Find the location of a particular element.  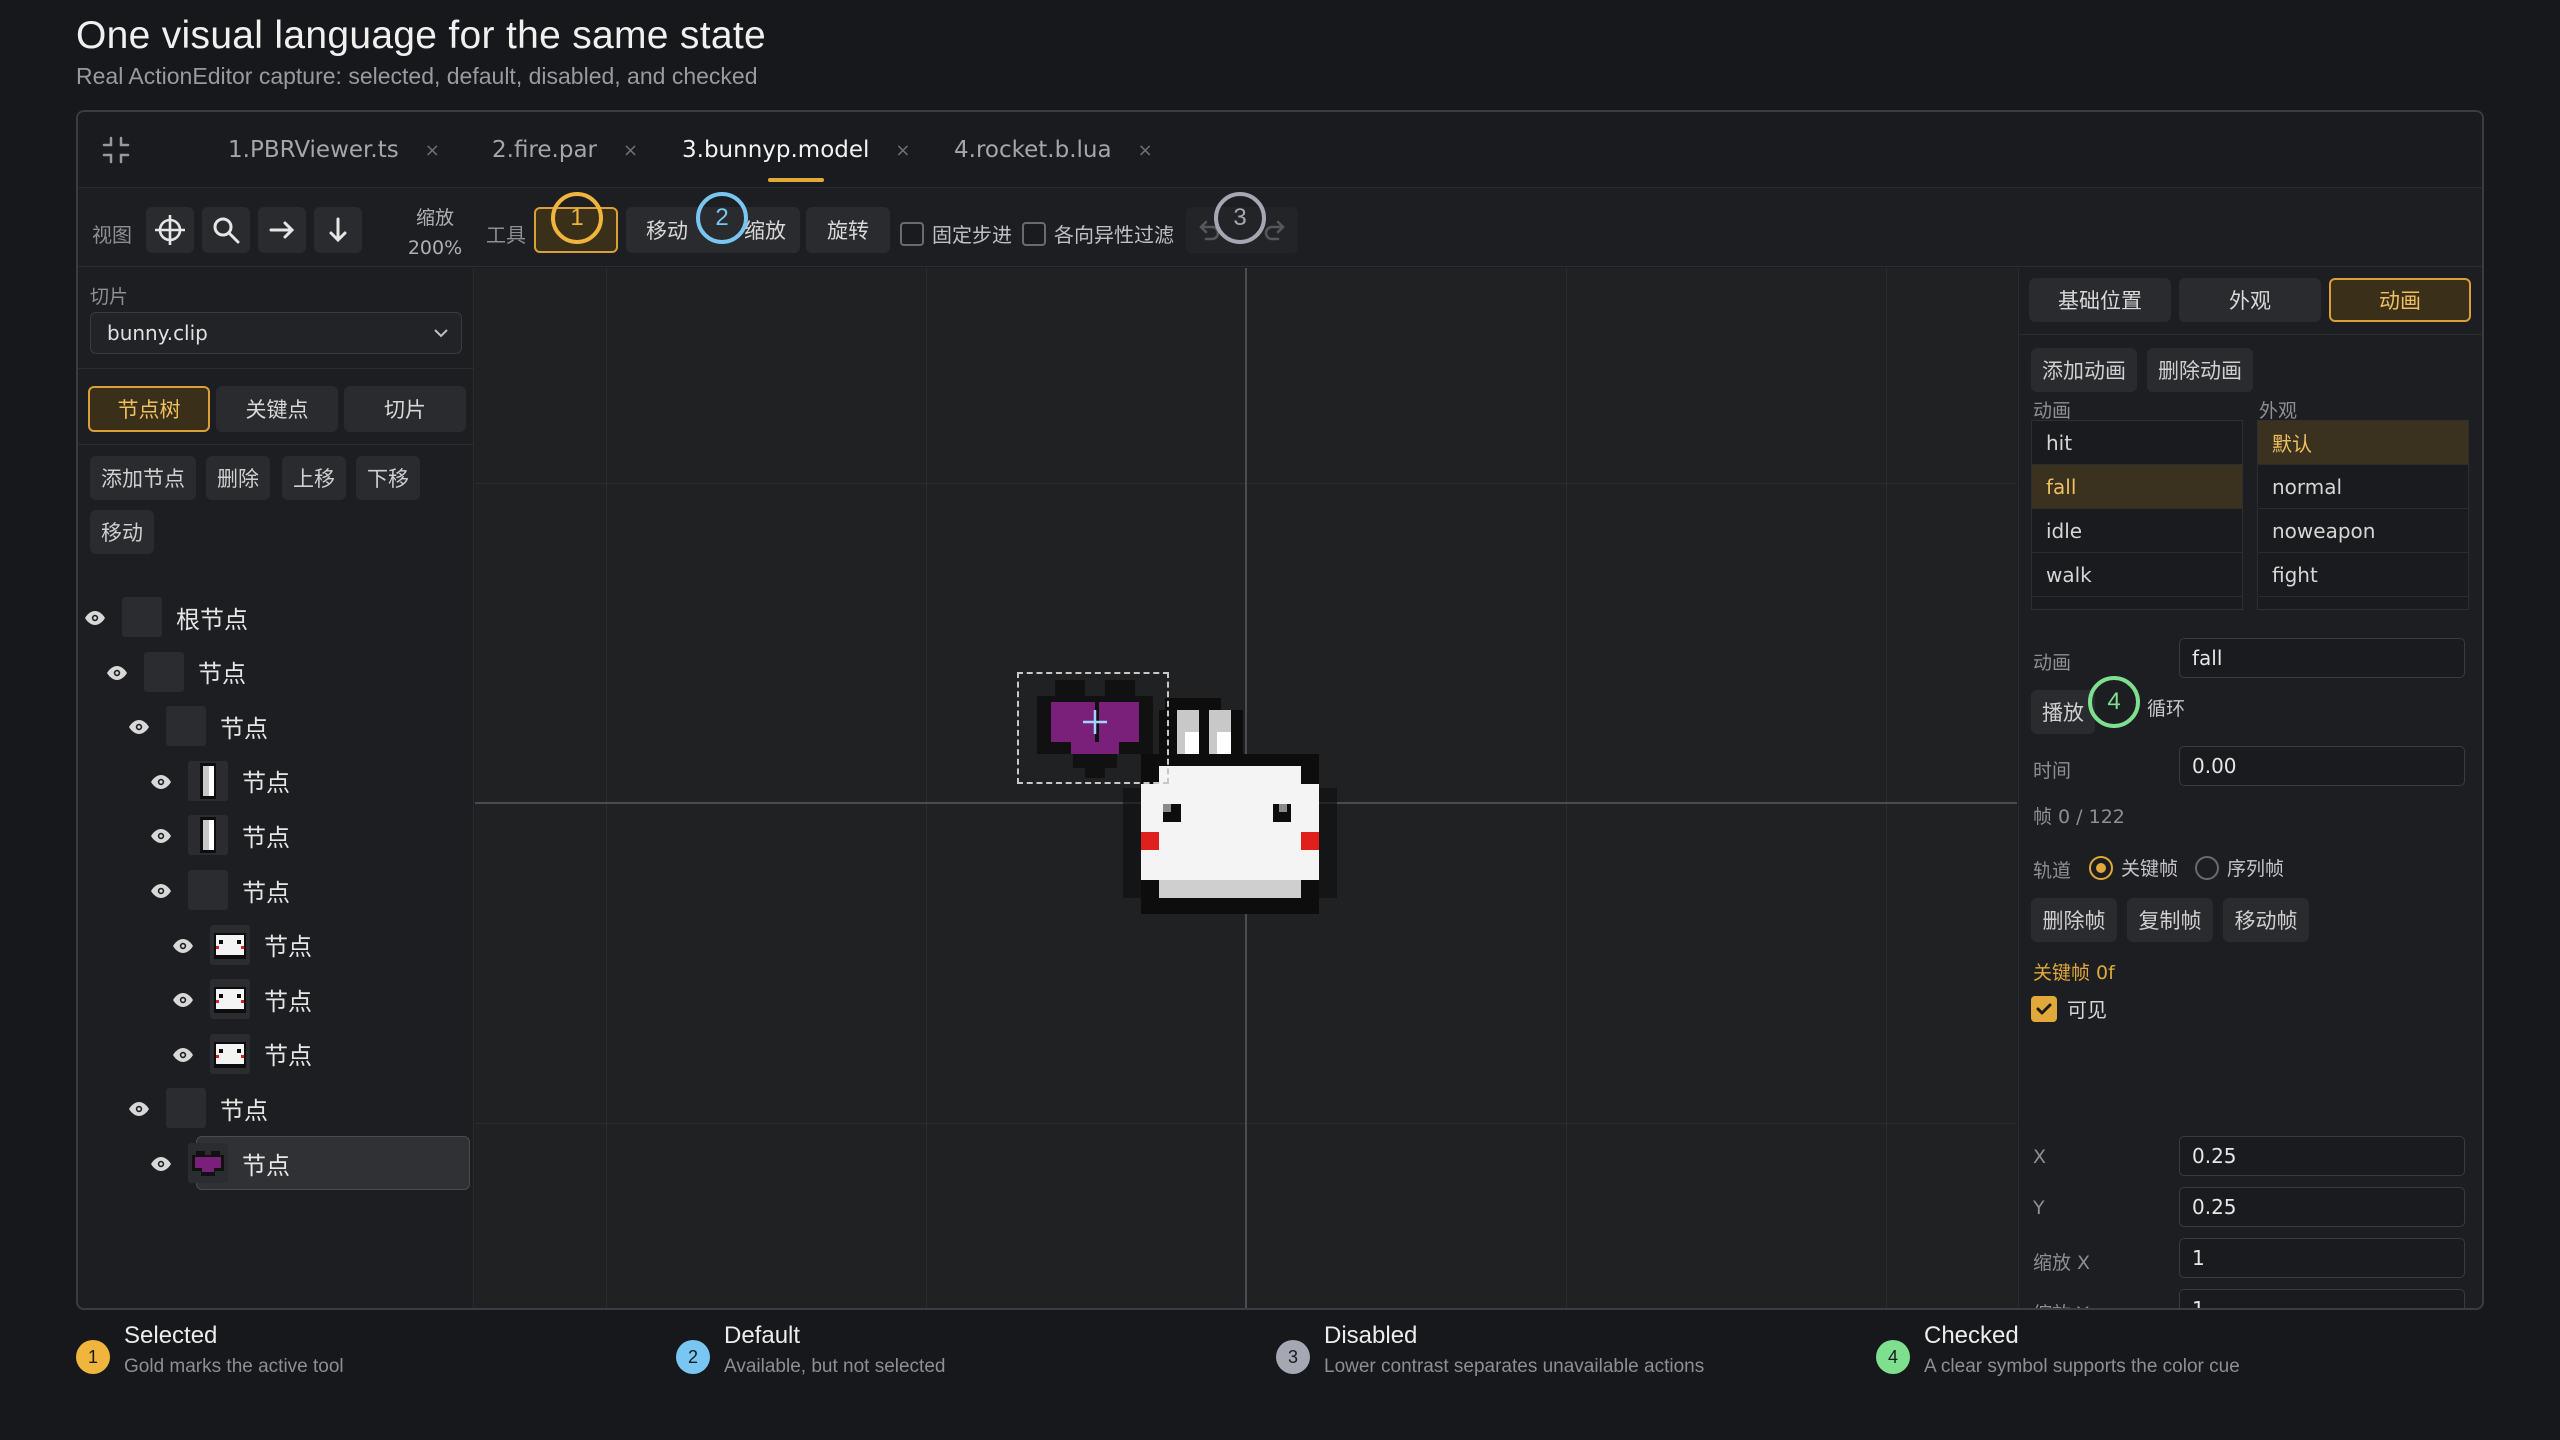

tab-appearance: 外观 is located at coordinates (2250, 300).